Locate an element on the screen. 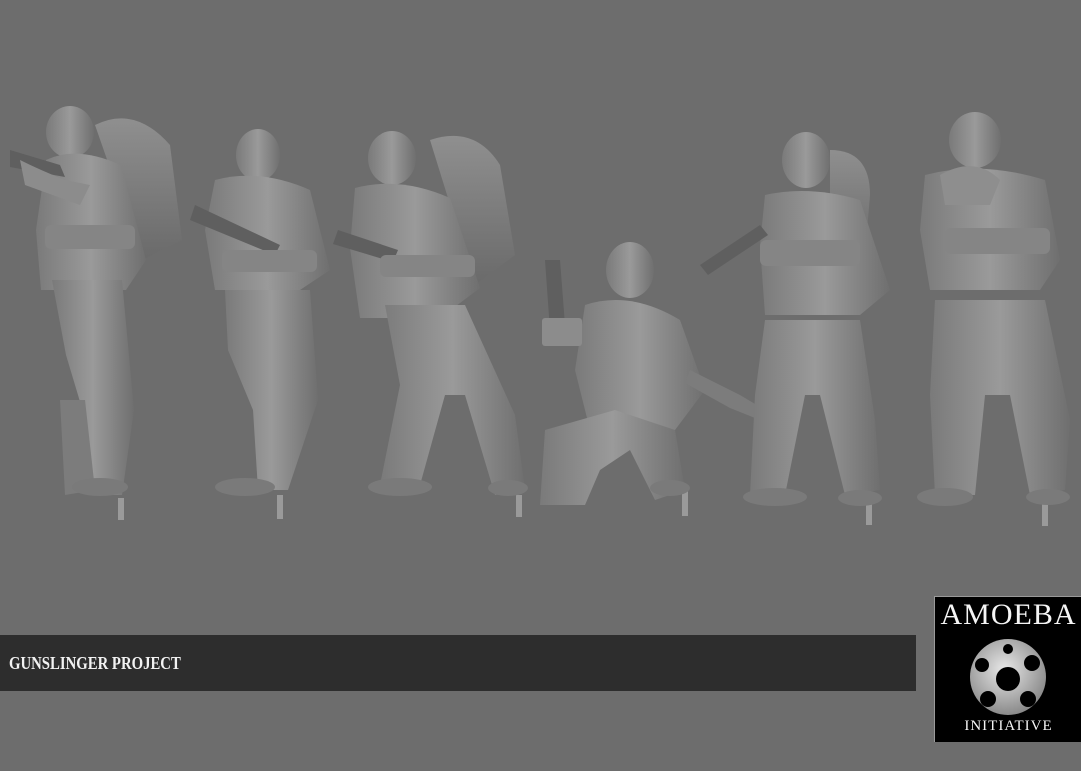 This screenshot has width=1081, height=771. title-banner: GUNSLINGER PROJECT is located at coordinates (458, 663).